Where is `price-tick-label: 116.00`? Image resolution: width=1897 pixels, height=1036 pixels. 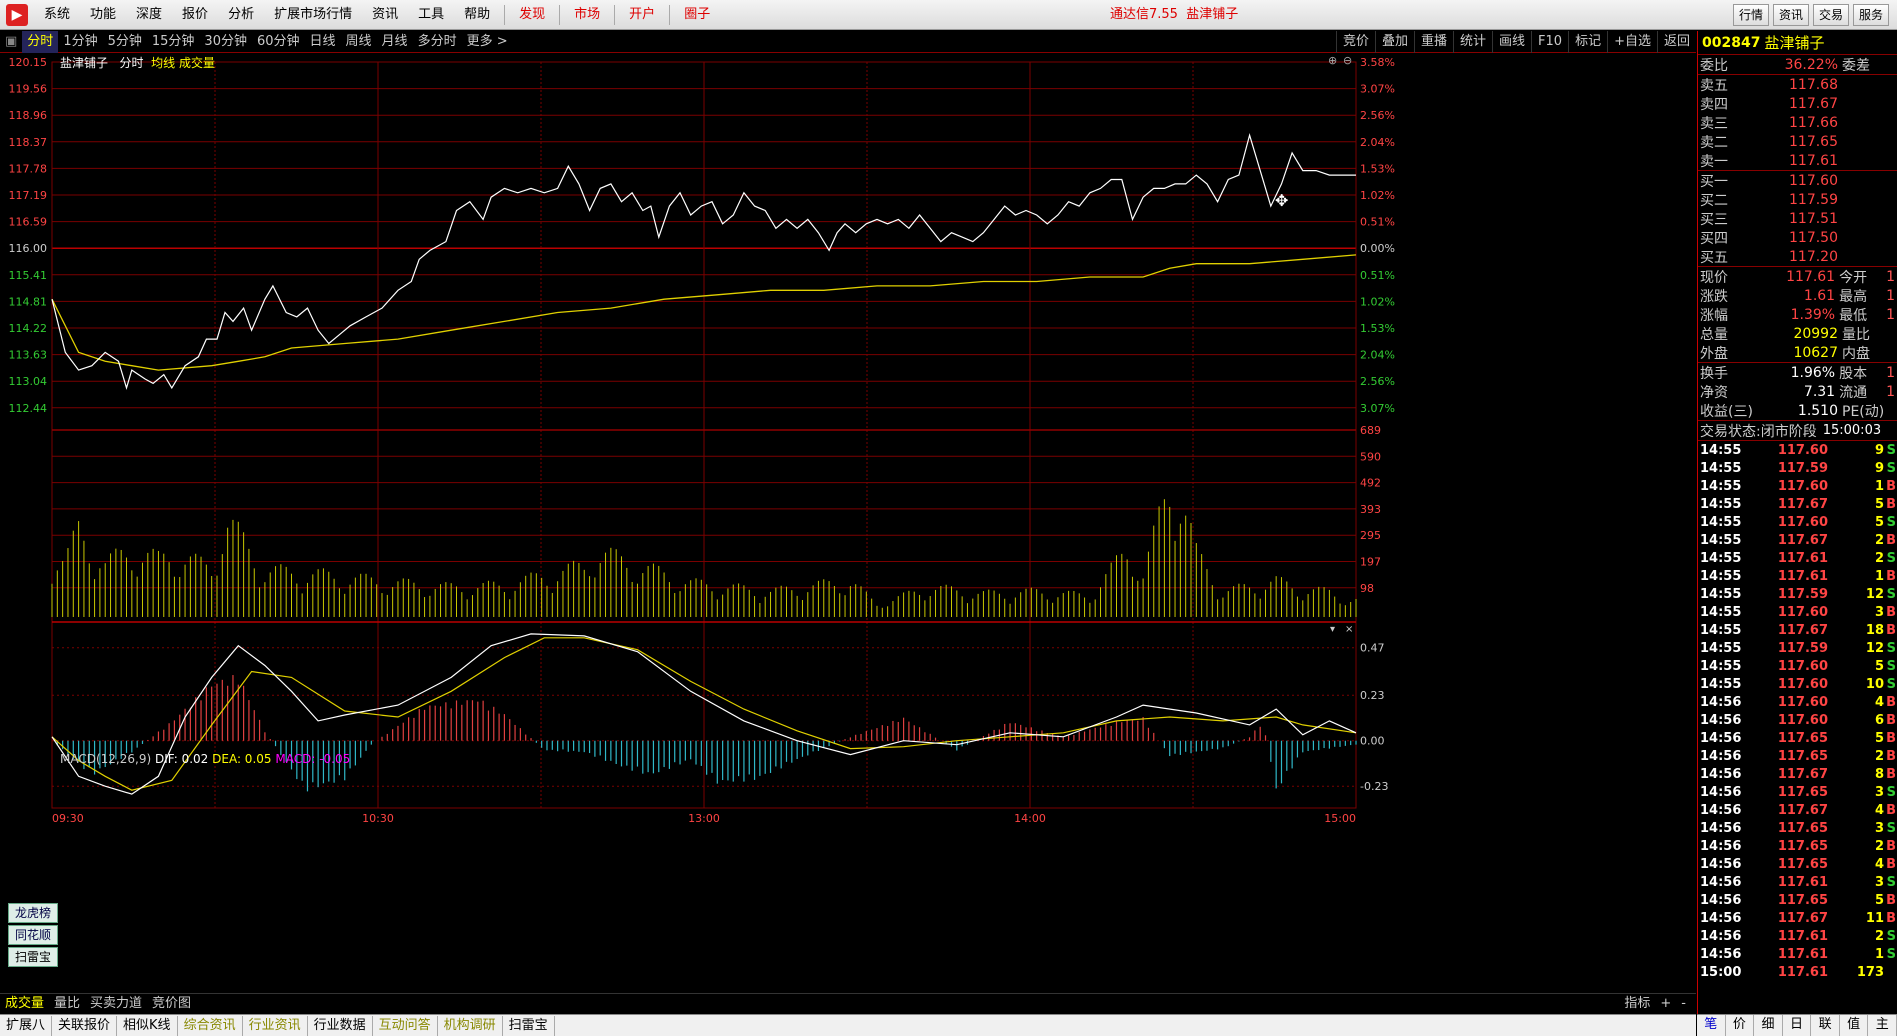 price-tick-label: 116.00 is located at coordinates (28, 248).